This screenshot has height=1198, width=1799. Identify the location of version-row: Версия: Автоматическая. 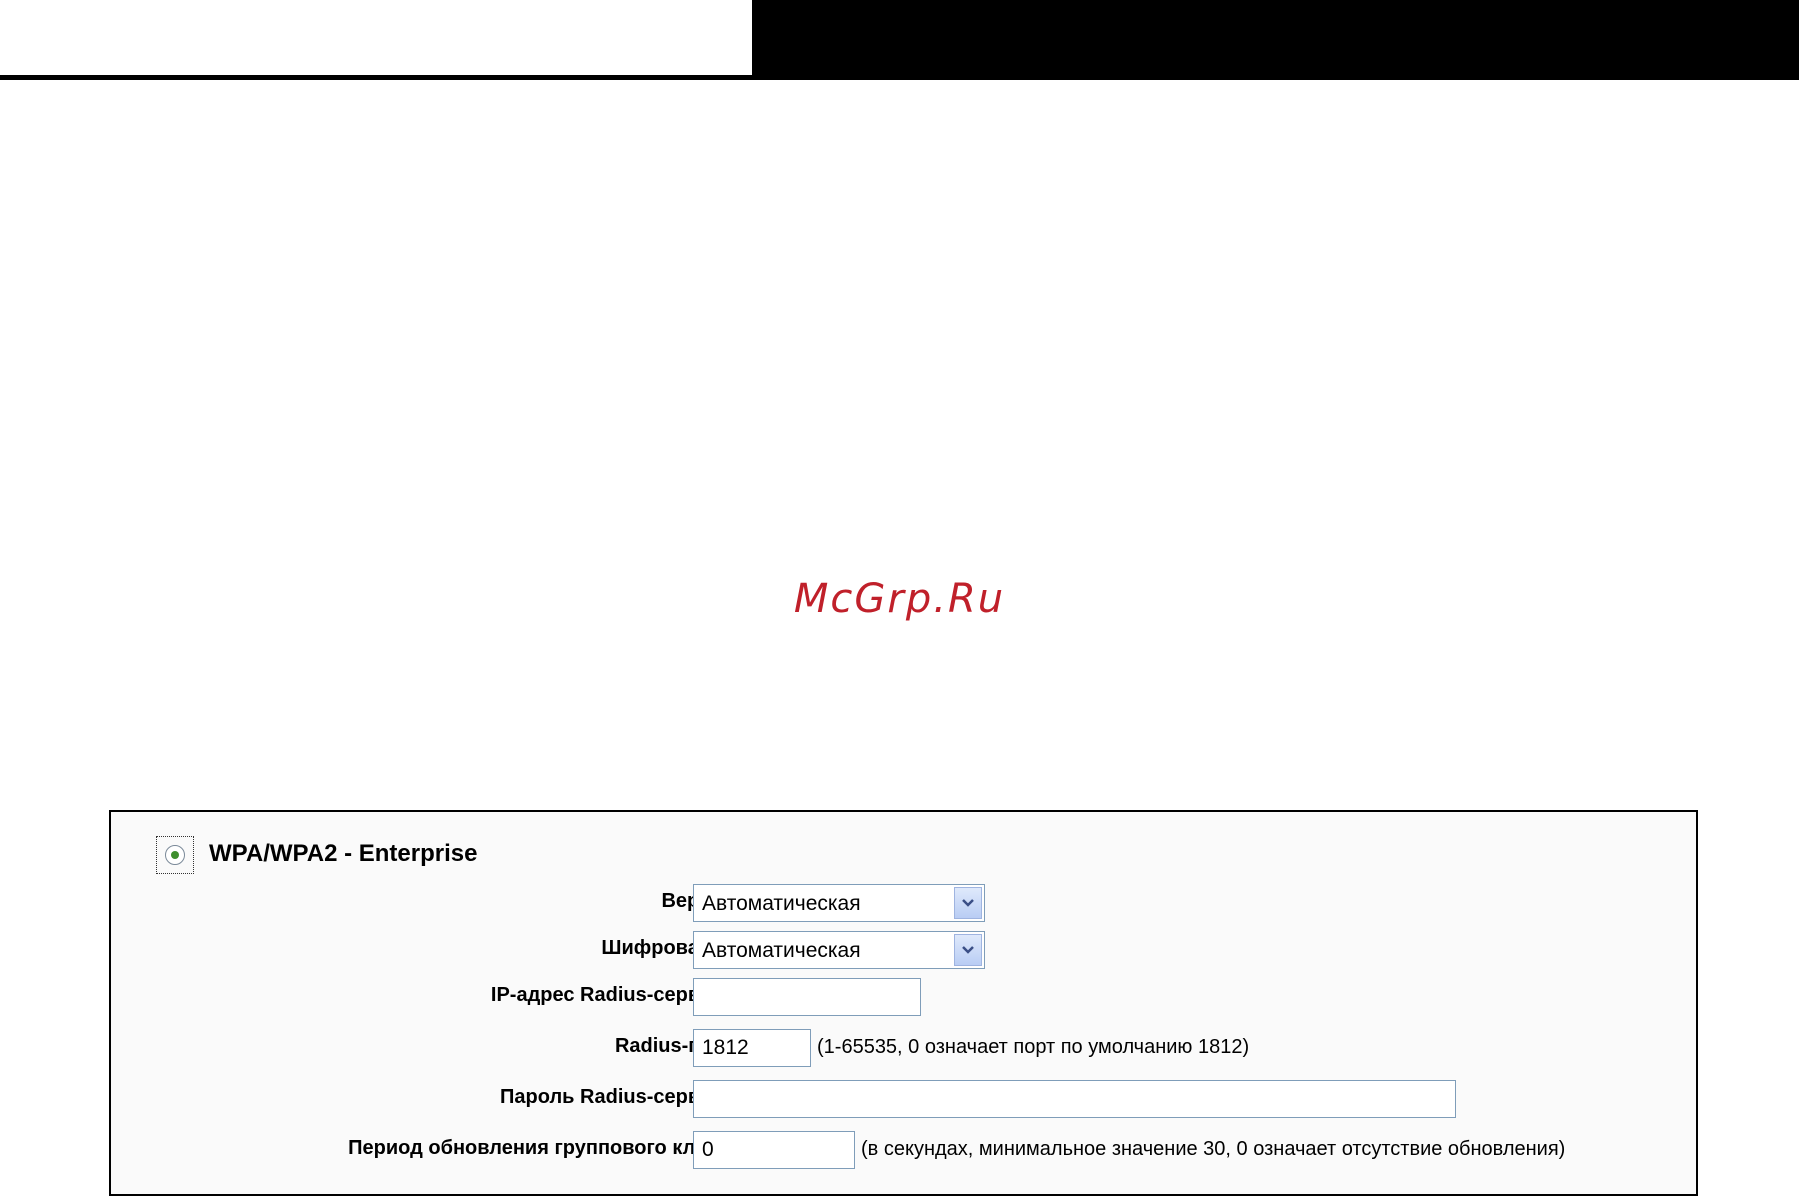
(903, 904).